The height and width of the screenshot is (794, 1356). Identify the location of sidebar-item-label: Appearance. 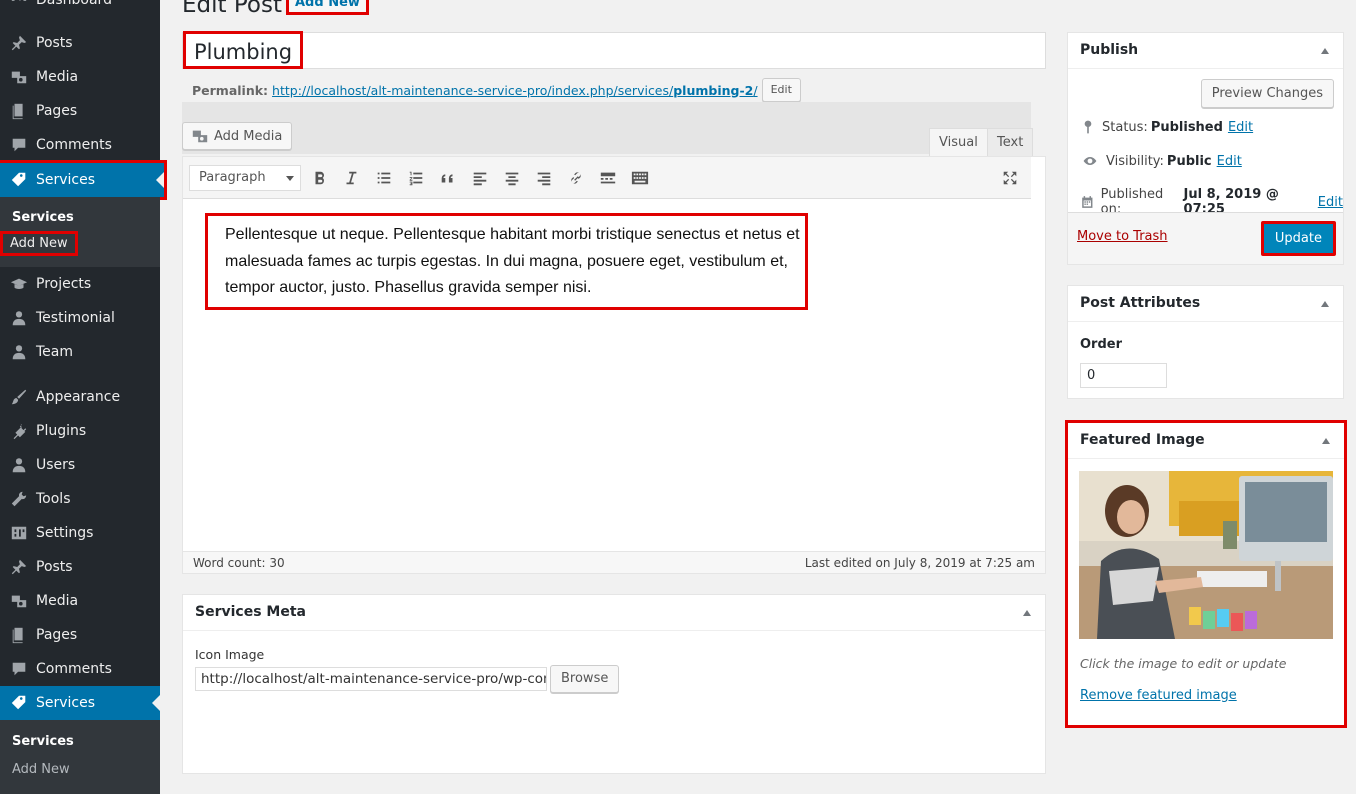
(78, 397).